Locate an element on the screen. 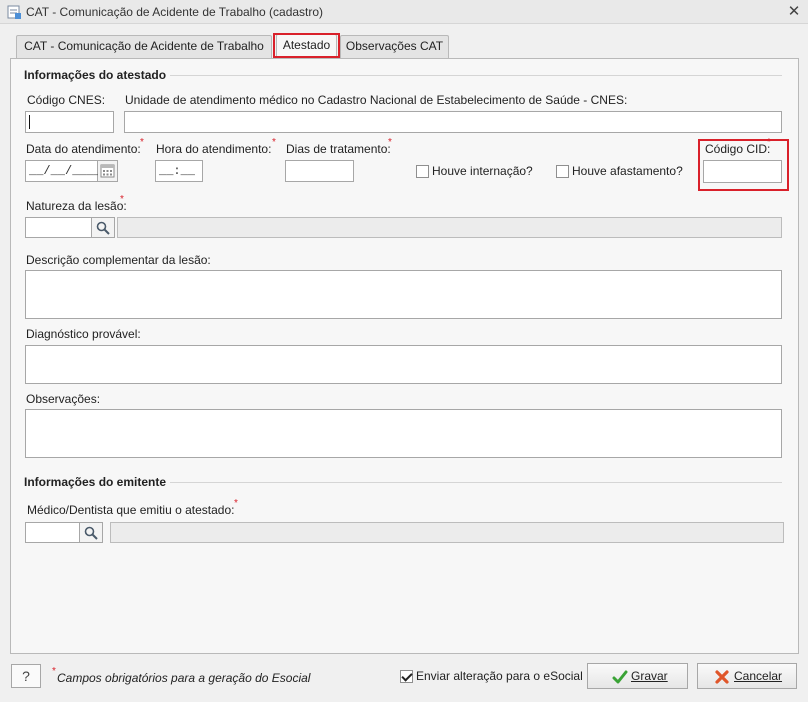 The width and height of the screenshot is (808, 702). dias-tratamento-label: Dias de tratamento: is located at coordinates (338, 149).